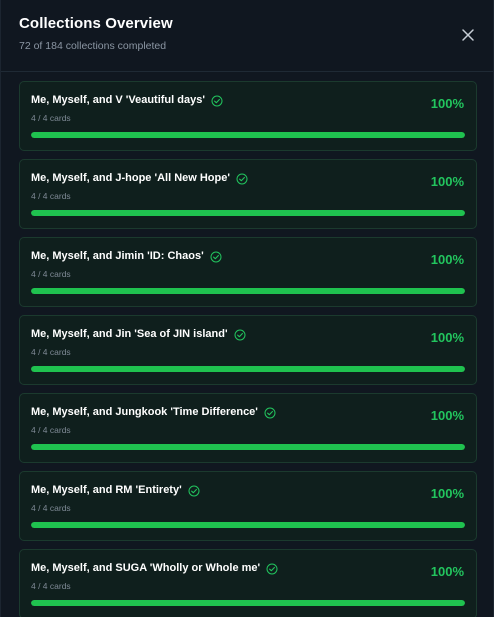  I want to click on collection-name: Me, Myself, and Jin 'Sea of JIN island', so click(129, 334).